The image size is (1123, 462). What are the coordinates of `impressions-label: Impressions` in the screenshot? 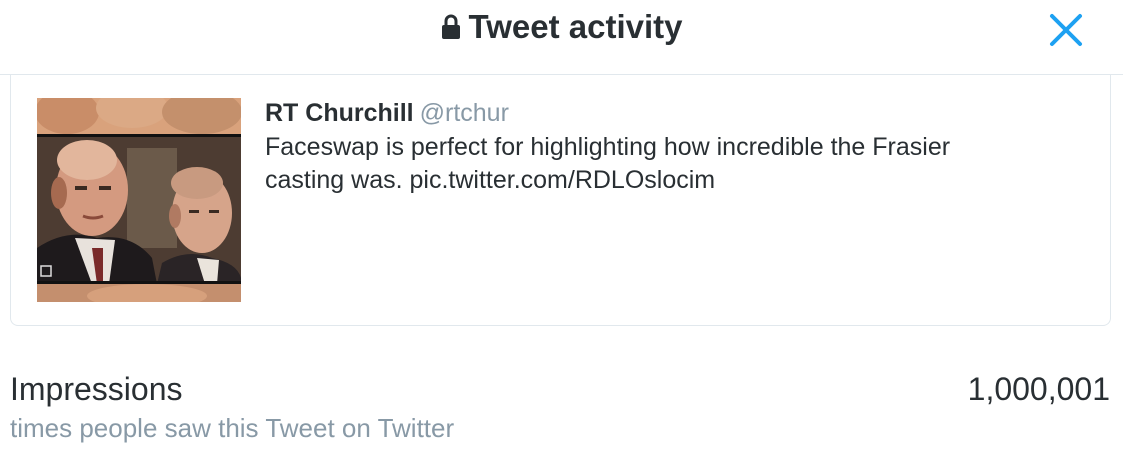 It's located at (96, 389).